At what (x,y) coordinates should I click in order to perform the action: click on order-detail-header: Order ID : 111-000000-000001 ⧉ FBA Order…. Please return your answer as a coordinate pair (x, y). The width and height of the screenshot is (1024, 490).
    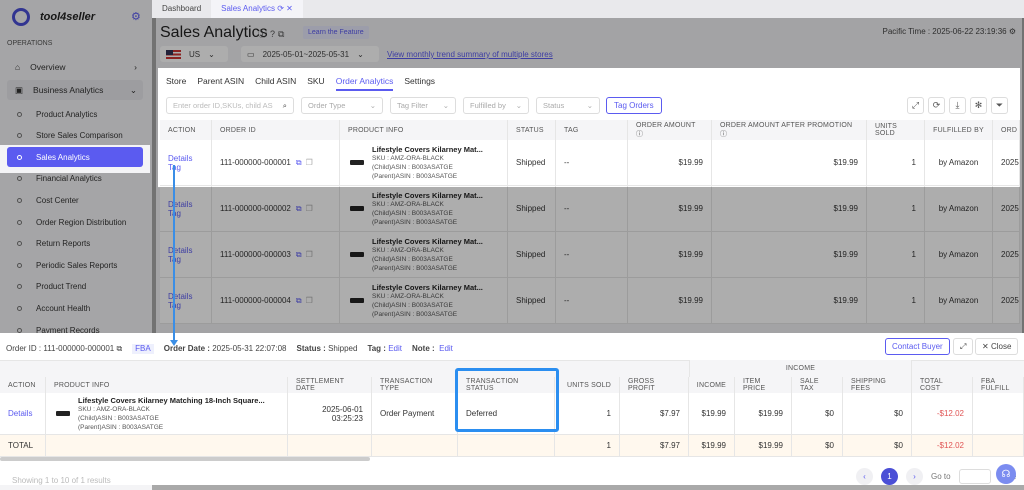
    Looking at the image, I should click on (229, 349).